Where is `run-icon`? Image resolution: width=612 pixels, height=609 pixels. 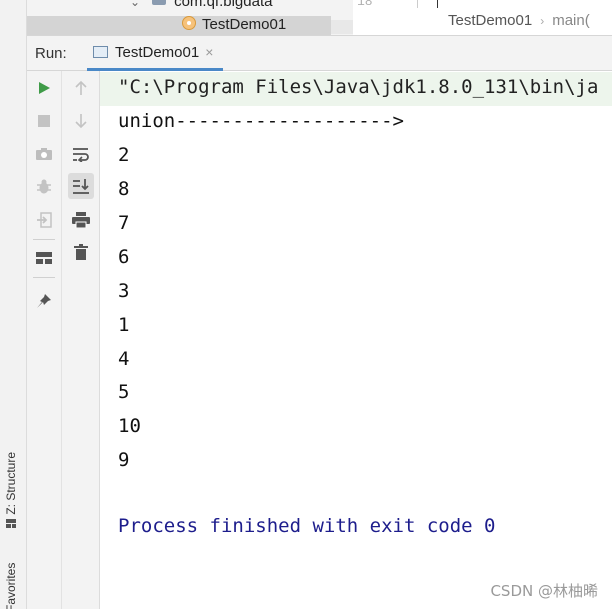 run-icon is located at coordinates (44, 88).